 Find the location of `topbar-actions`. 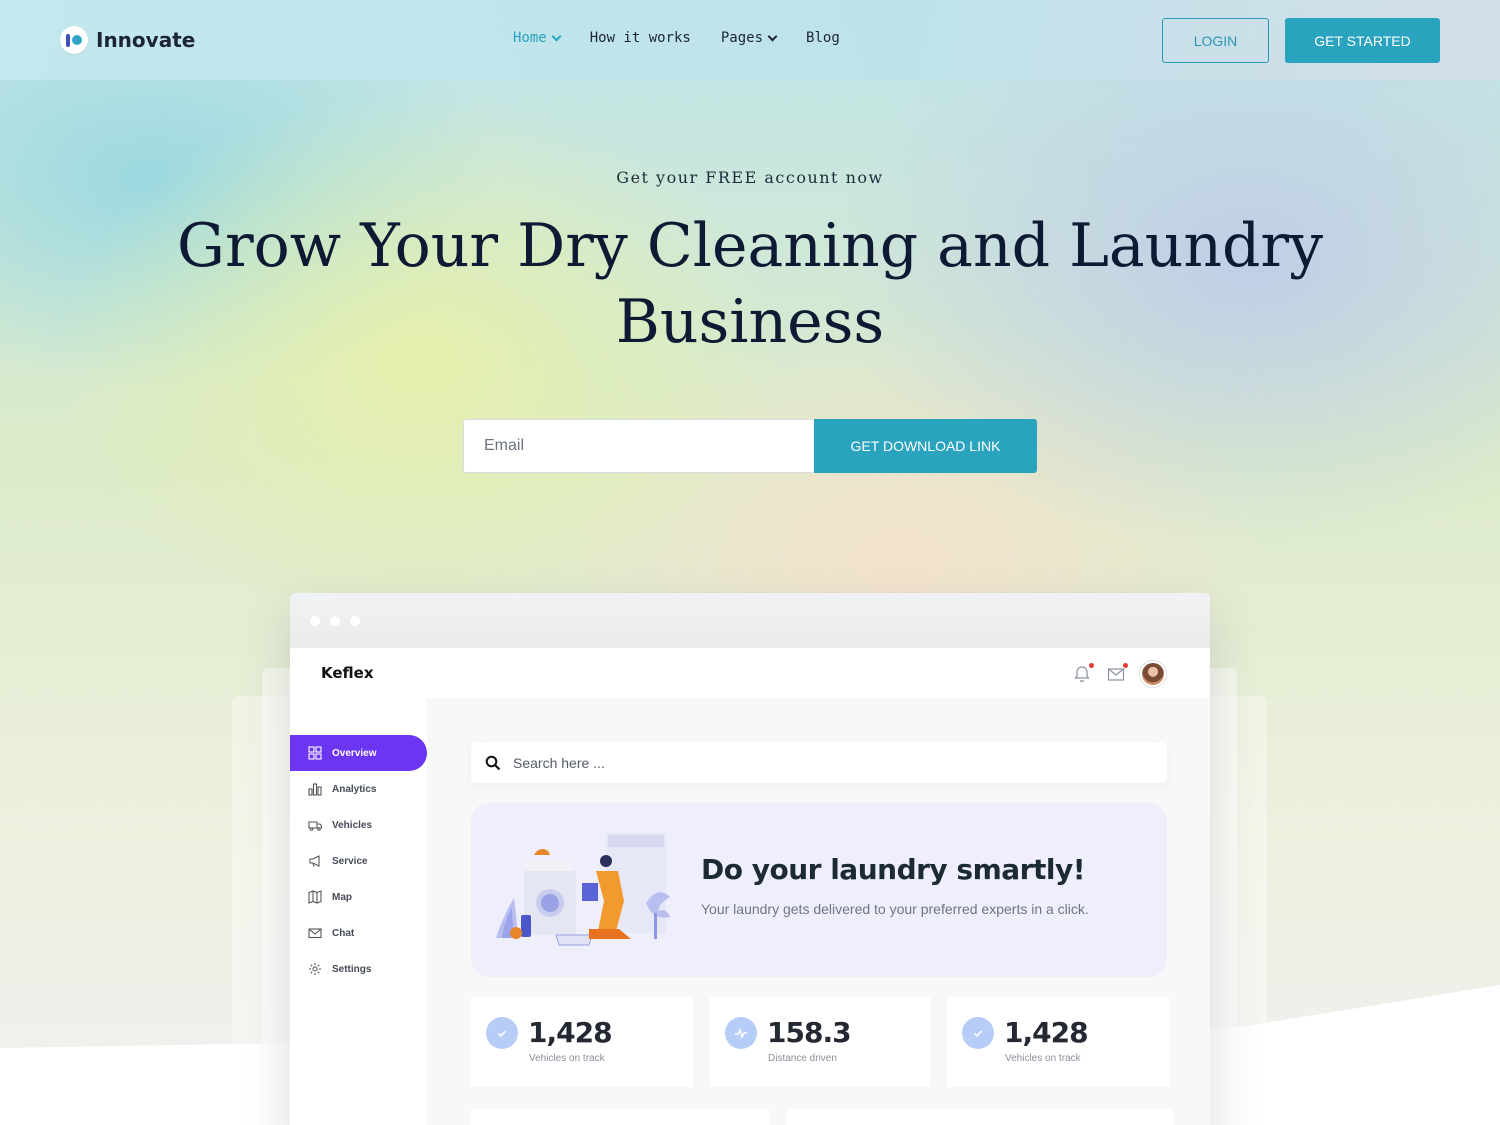

topbar-actions is located at coordinates (1119, 674).